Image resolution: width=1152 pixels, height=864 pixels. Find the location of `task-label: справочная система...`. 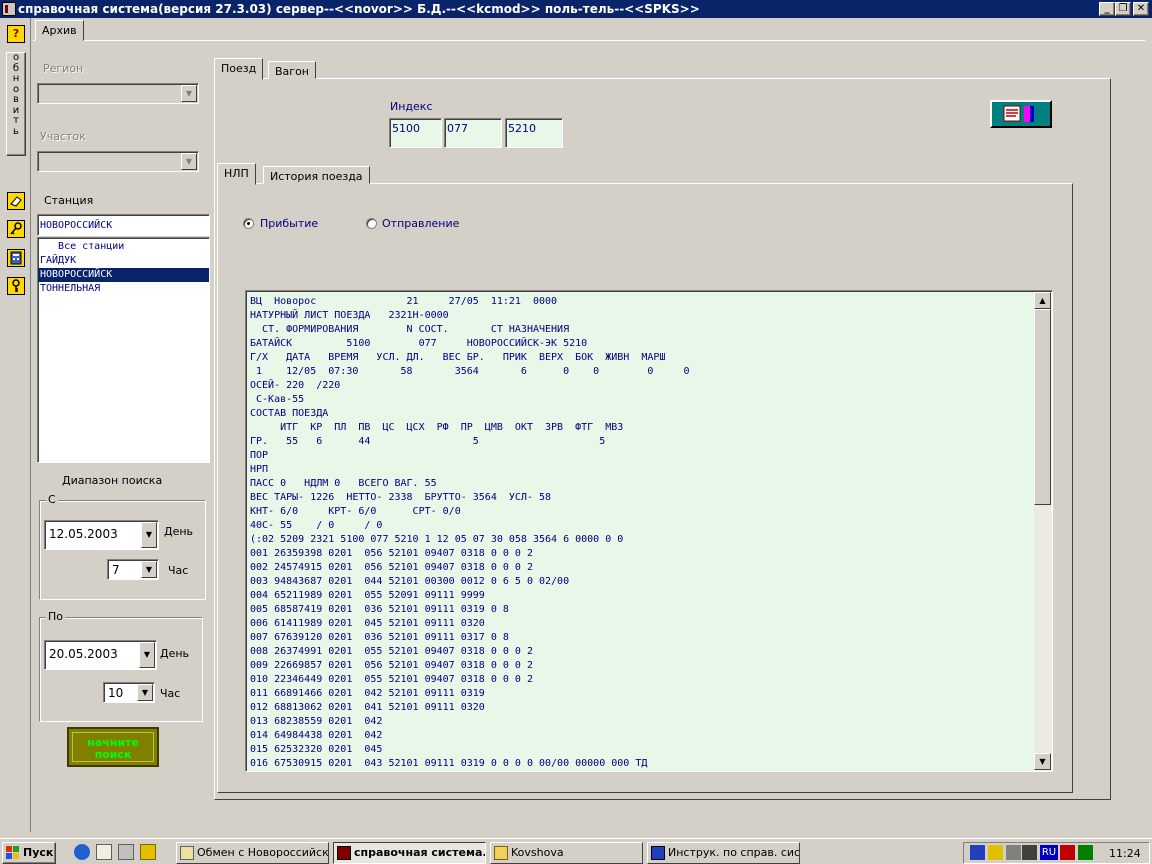

task-label: справочная система... is located at coordinates (420, 852).